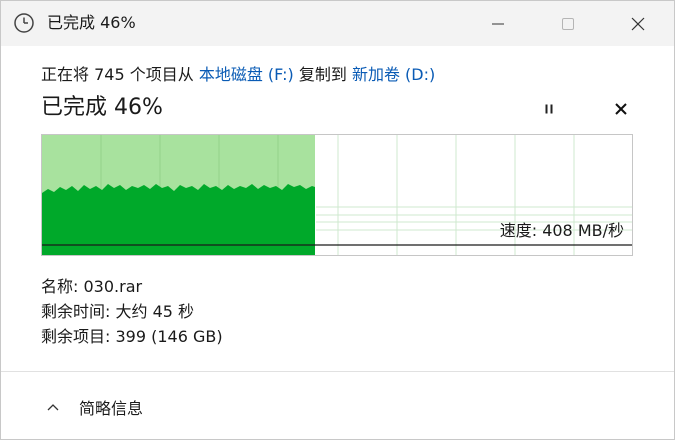 The width and height of the screenshot is (675, 440). I want to click on items-remaining-value: 399 (146 GB), so click(169, 336).